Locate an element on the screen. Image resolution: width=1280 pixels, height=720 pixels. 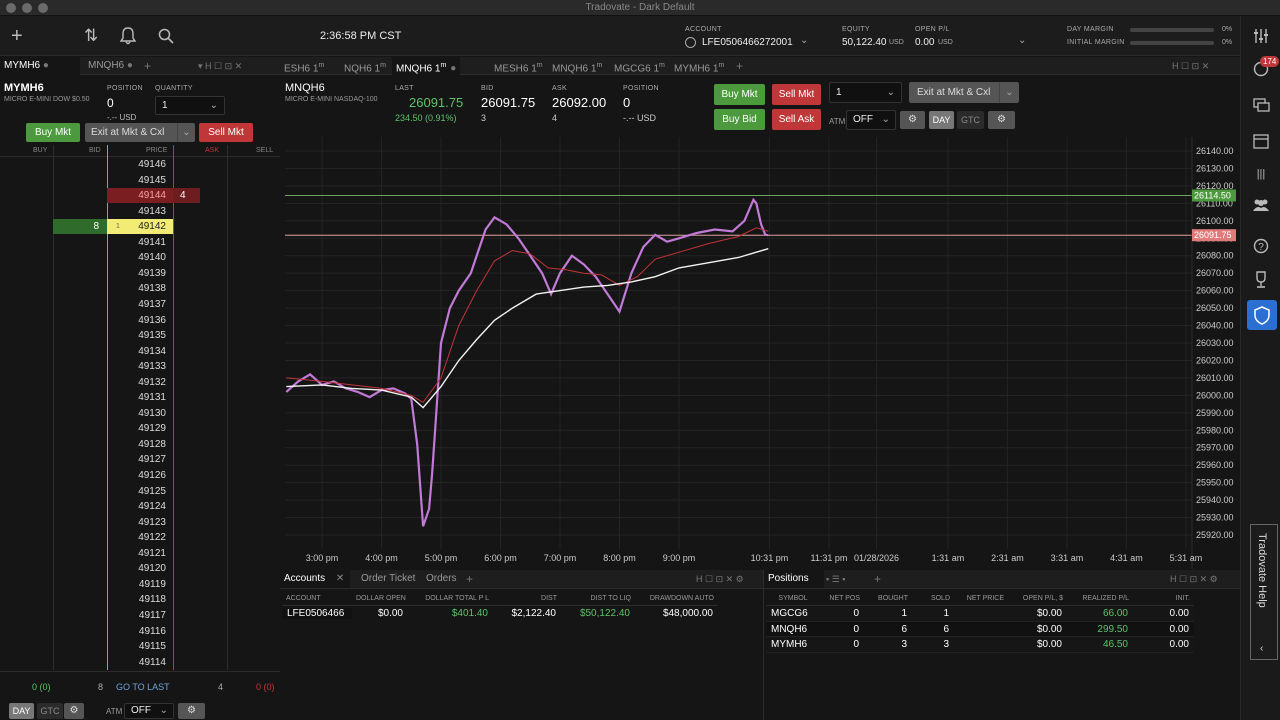
positions-row: MNQH6 0 6 6 $0.00 299.50 0.00 is located at coordinates (980, 629).